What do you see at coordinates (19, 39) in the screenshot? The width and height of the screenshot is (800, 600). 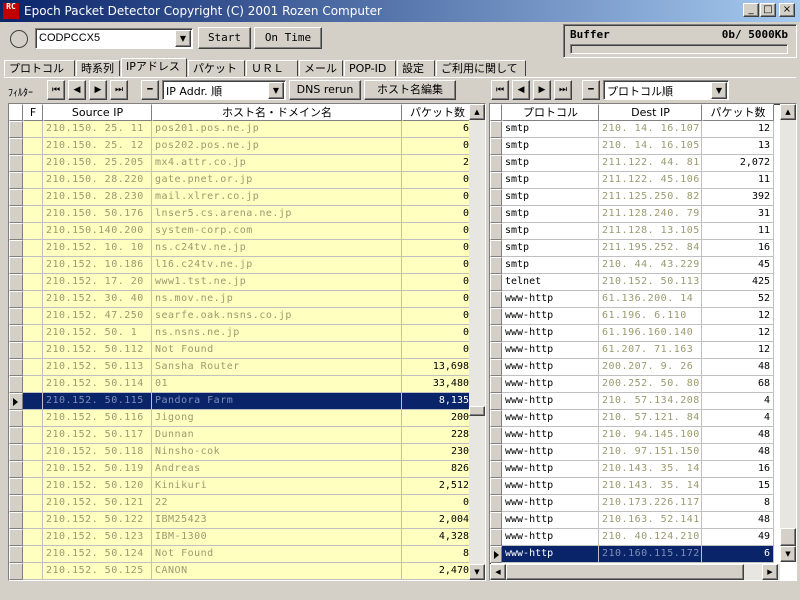 I see `capture-status-icon` at bounding box center [19, 39].